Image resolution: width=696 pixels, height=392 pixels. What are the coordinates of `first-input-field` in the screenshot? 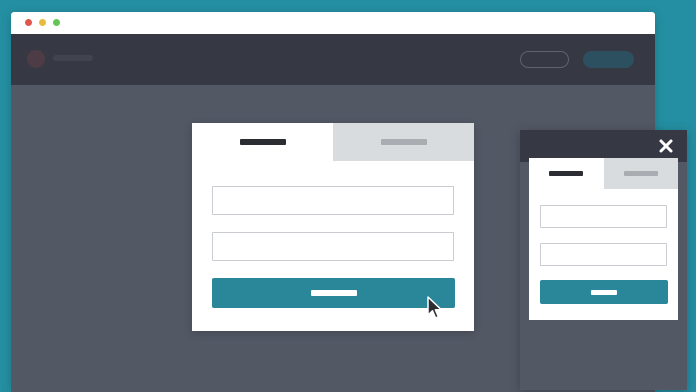 It's located at (333, 200).